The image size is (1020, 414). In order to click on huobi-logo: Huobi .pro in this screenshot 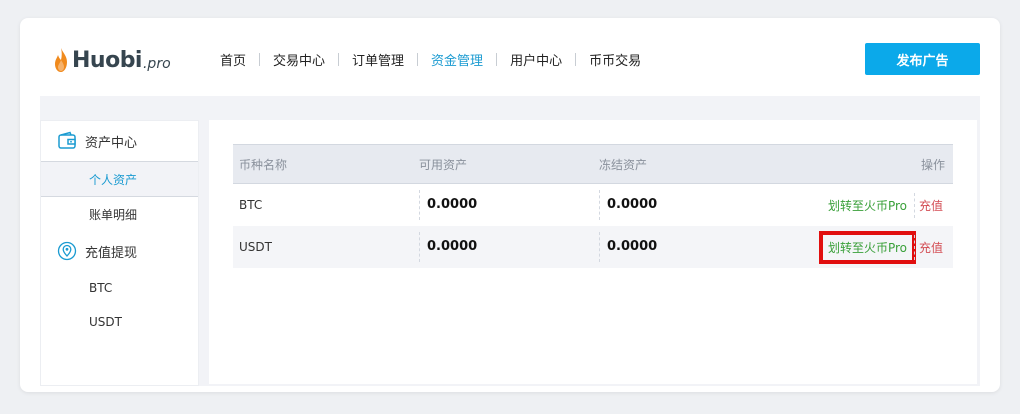, I will do `click(112, 60)`.